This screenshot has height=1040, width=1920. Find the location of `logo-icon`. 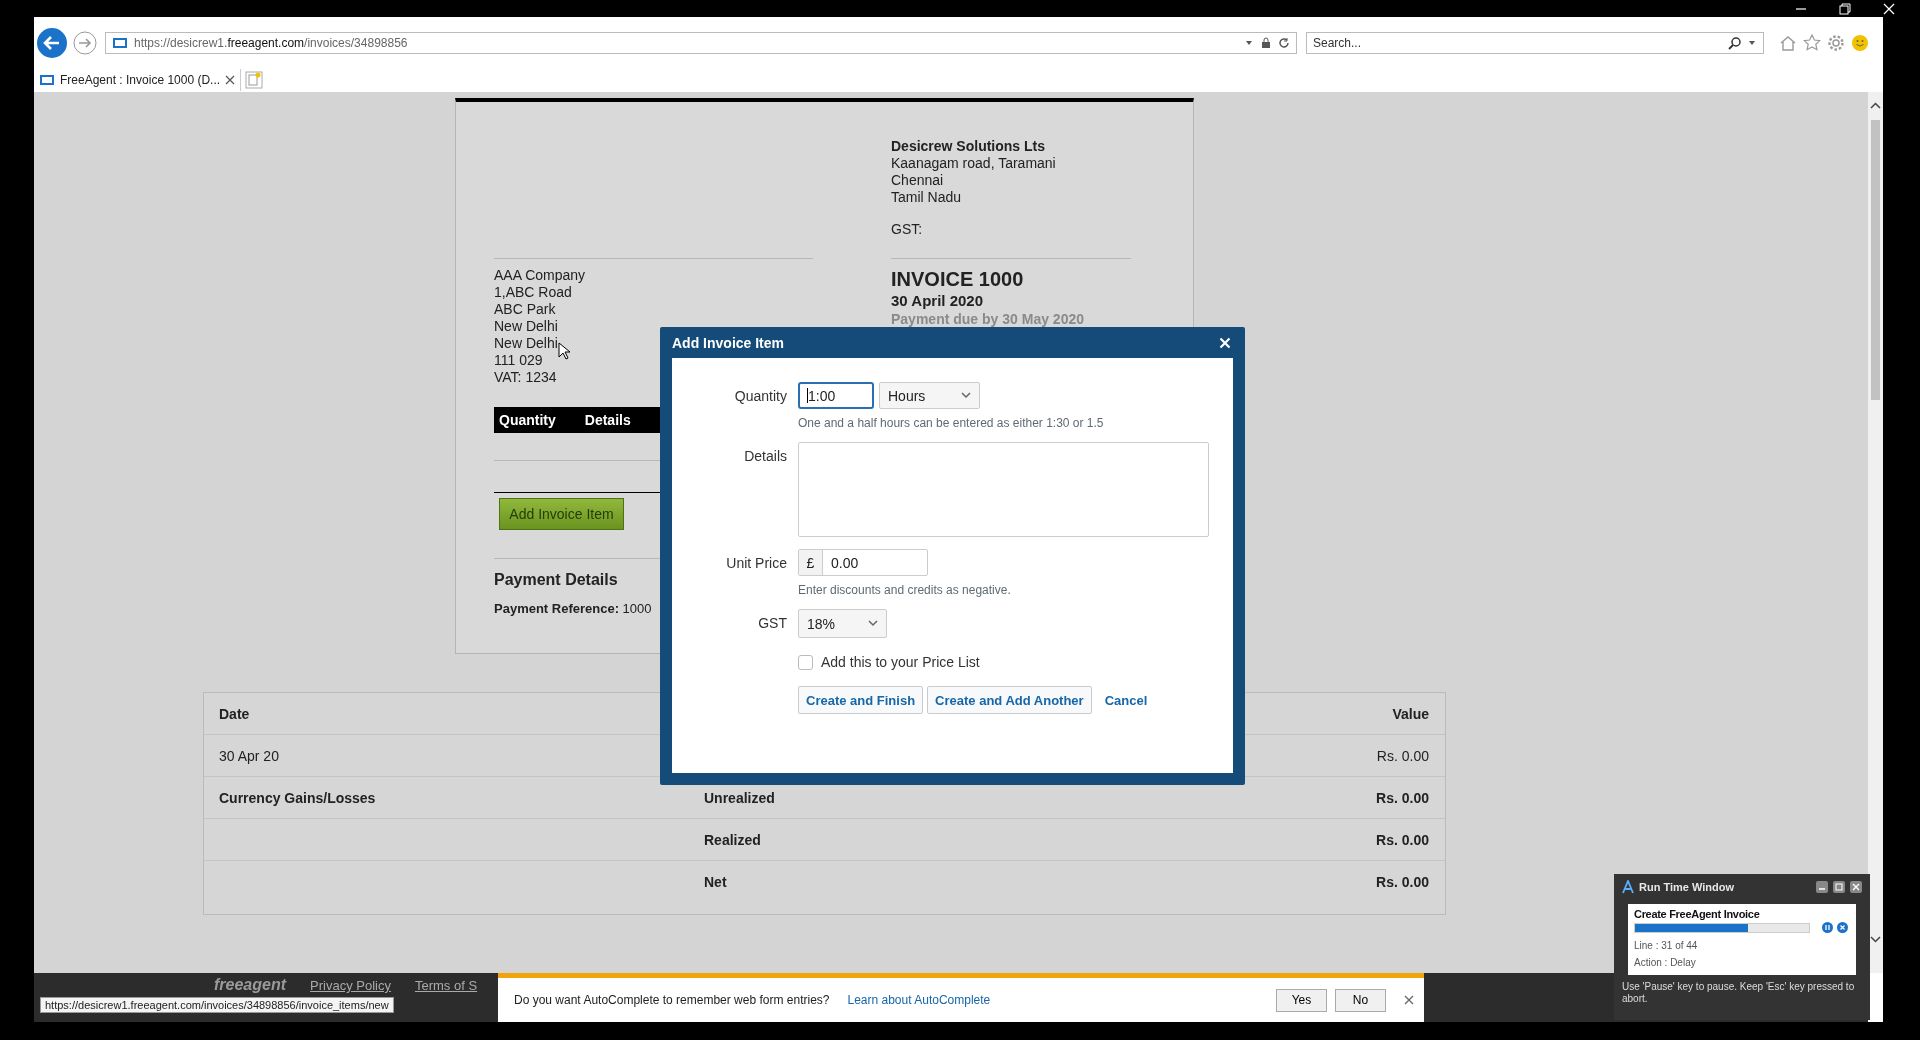

logo-icon is located at coordinates (1628, 887).